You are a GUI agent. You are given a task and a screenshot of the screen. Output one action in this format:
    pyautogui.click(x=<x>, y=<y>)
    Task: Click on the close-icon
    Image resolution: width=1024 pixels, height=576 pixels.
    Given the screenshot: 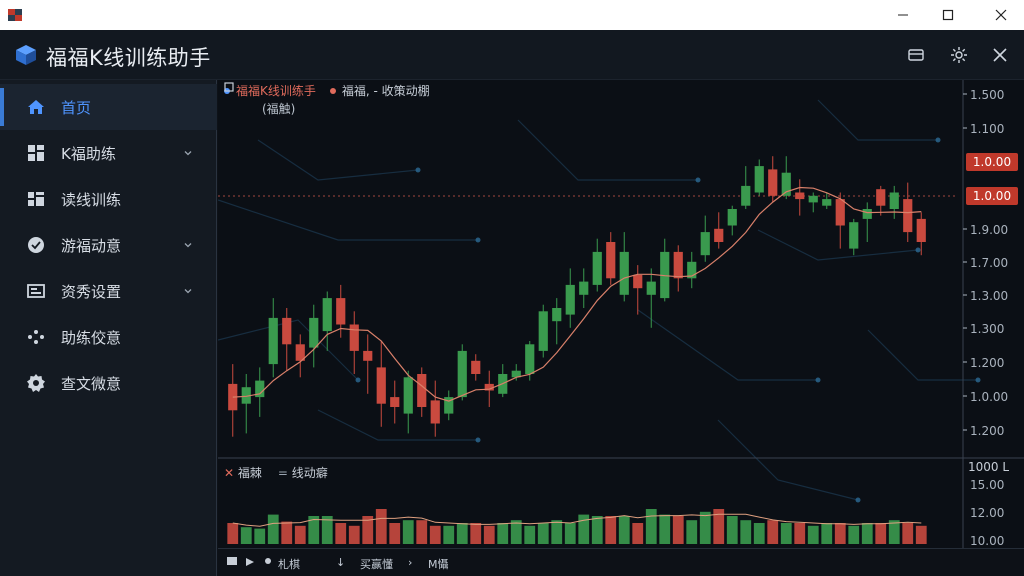 What is the action you would take?
    pyautogui.click(x=1000, y=55)
    